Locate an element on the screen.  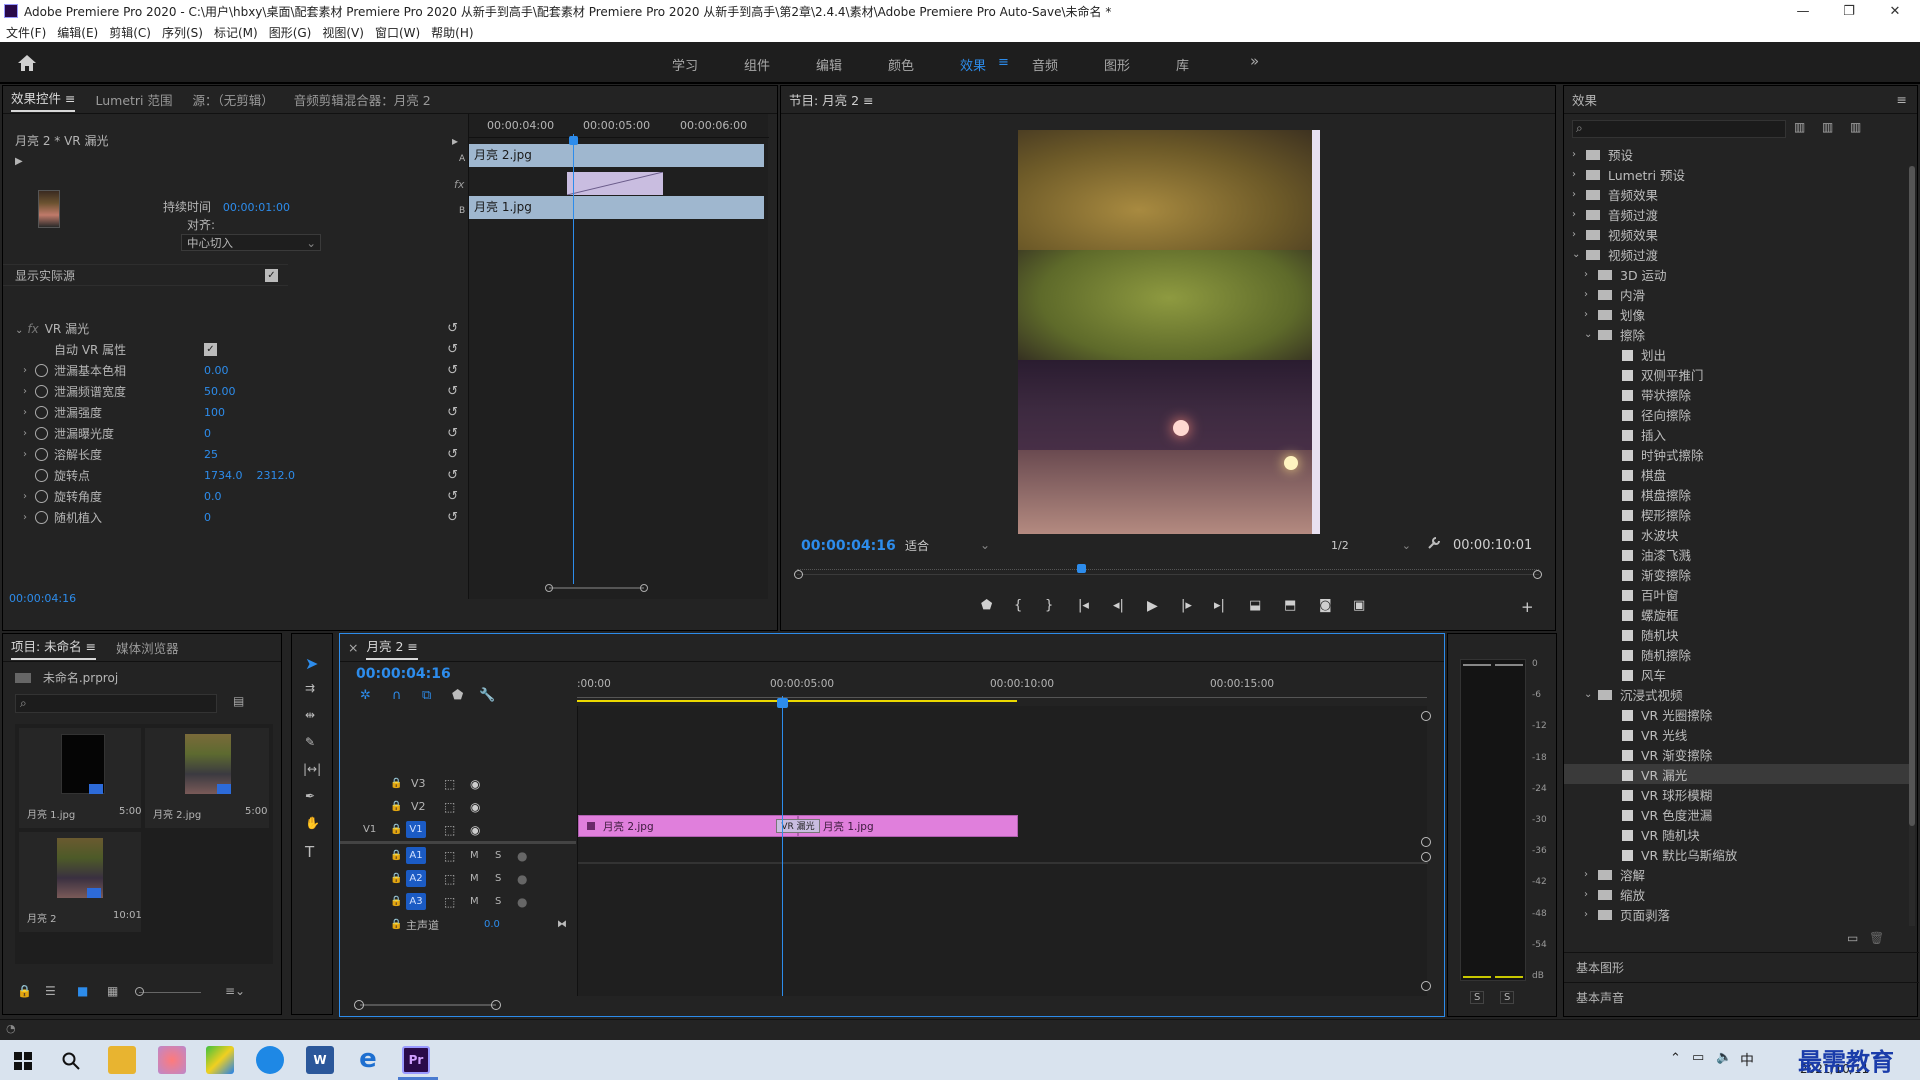
minimize-button: — is located at coordinates (1803, 11).